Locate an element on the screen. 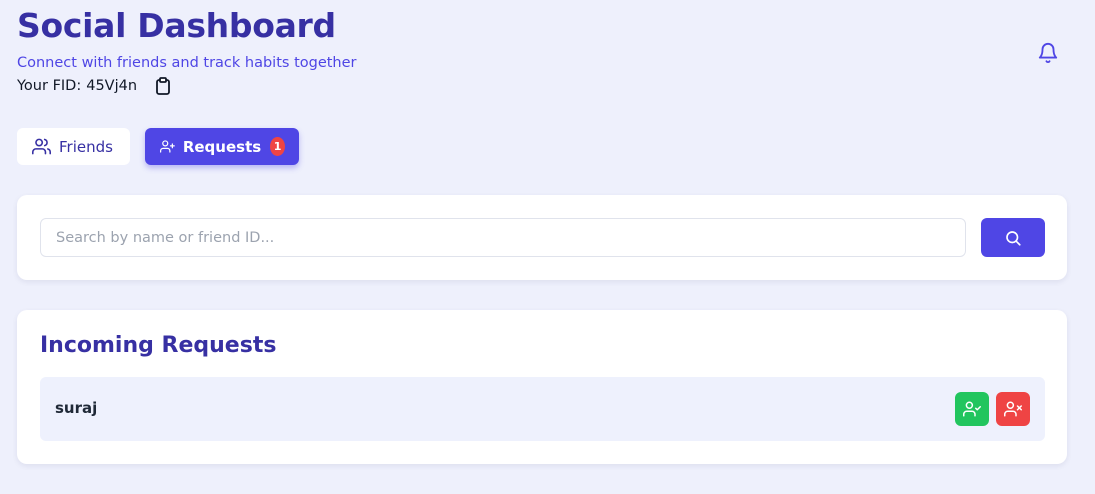  search-input is located at coordinates (503, 237).